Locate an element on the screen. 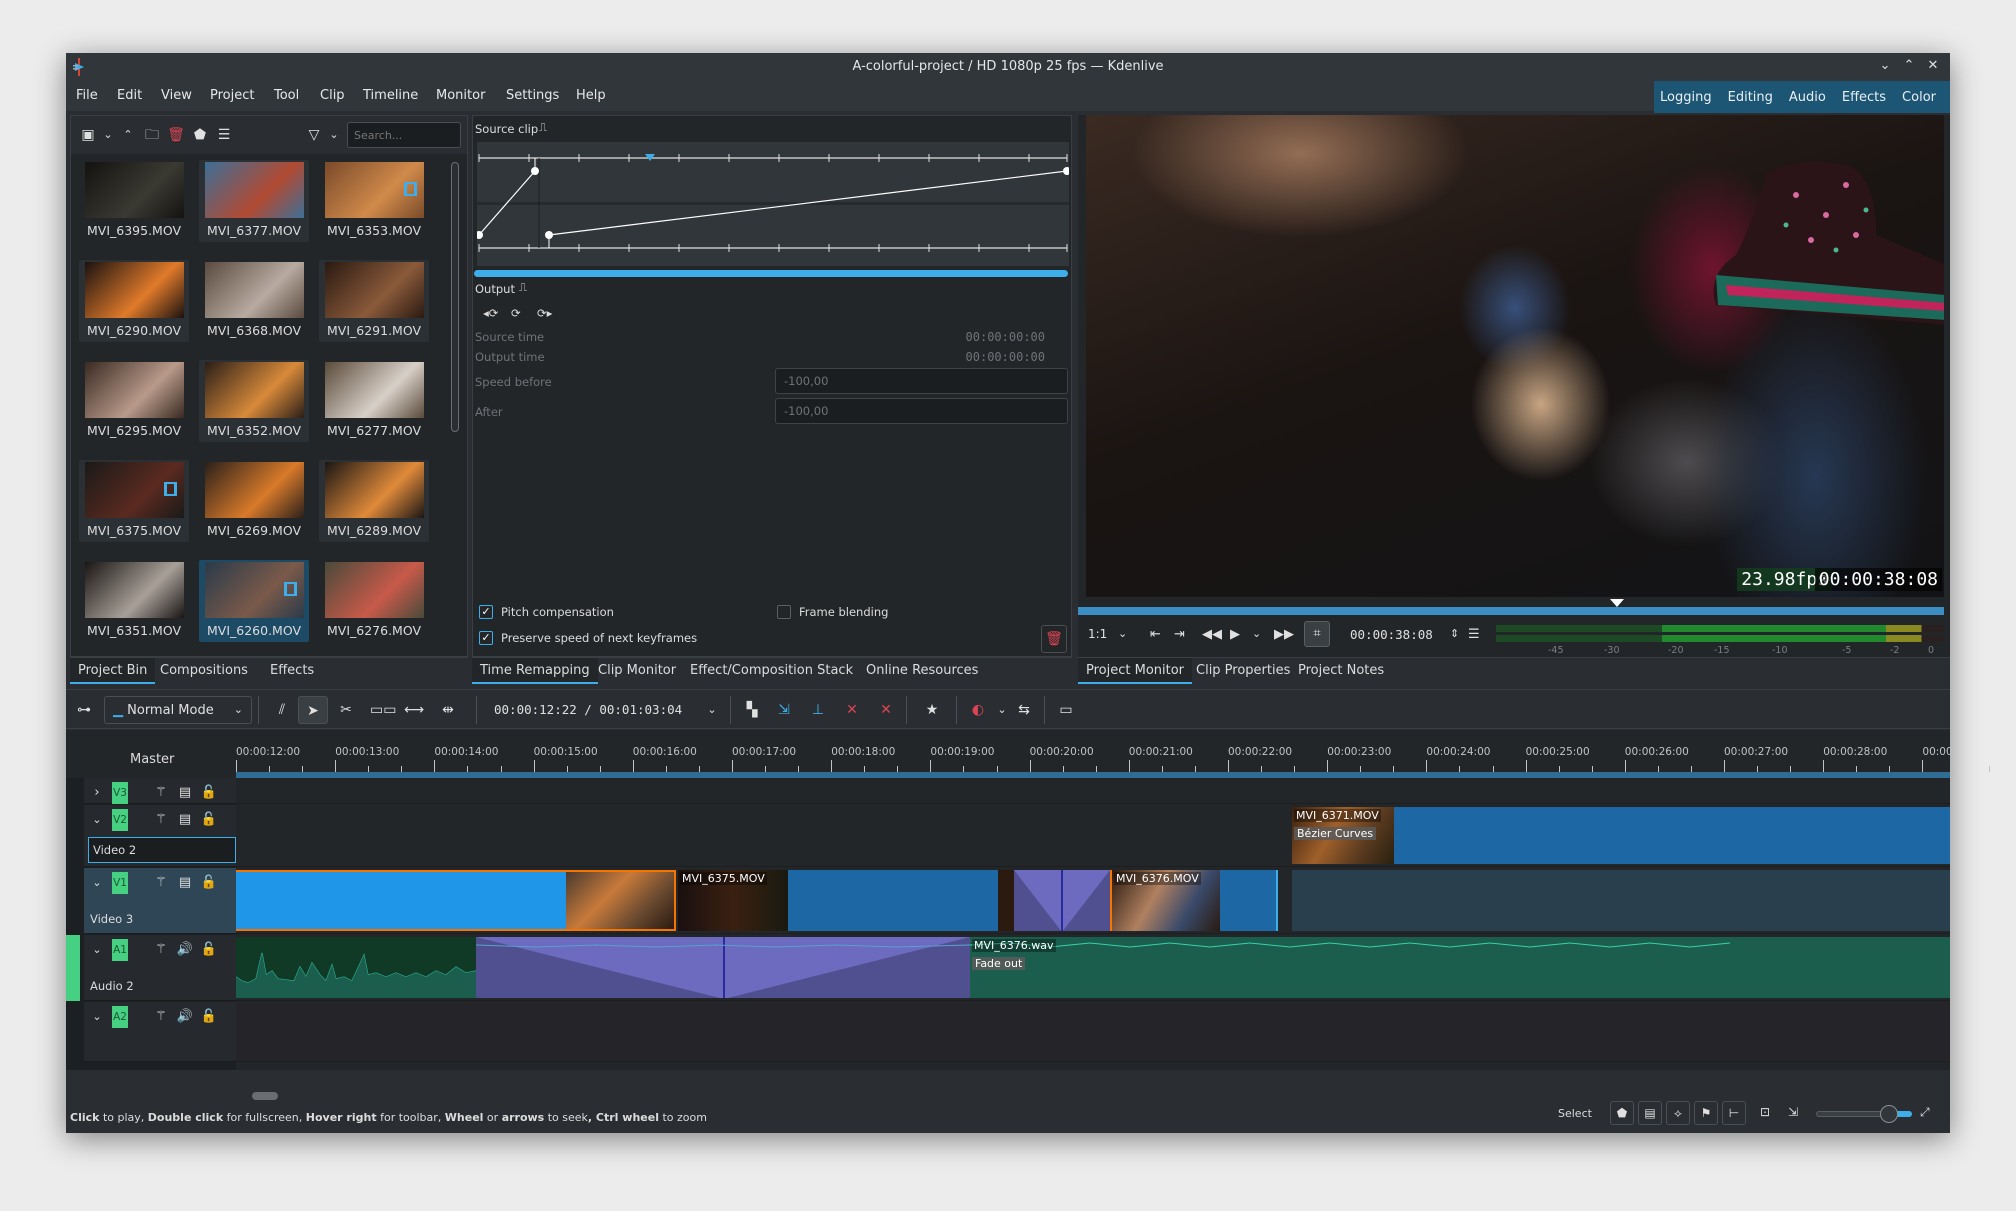  menu-timeline: Timeline is located at coordinates (390, 95).